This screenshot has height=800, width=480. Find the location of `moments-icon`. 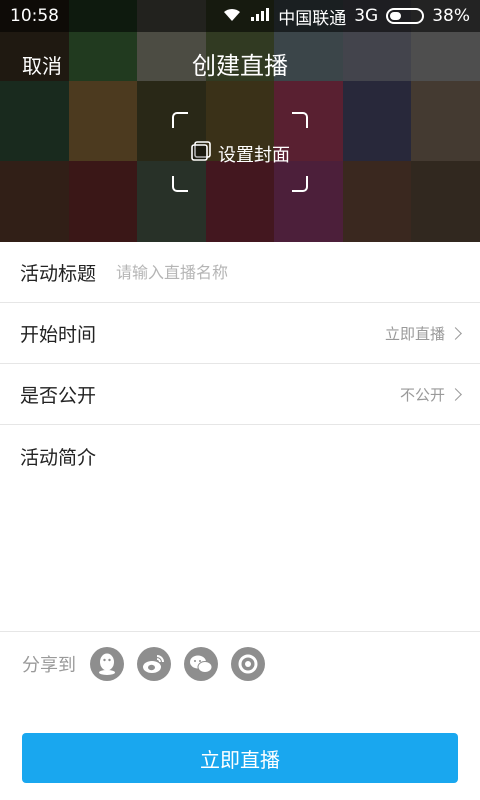

moments-icon is located at coordinates (248, 663).